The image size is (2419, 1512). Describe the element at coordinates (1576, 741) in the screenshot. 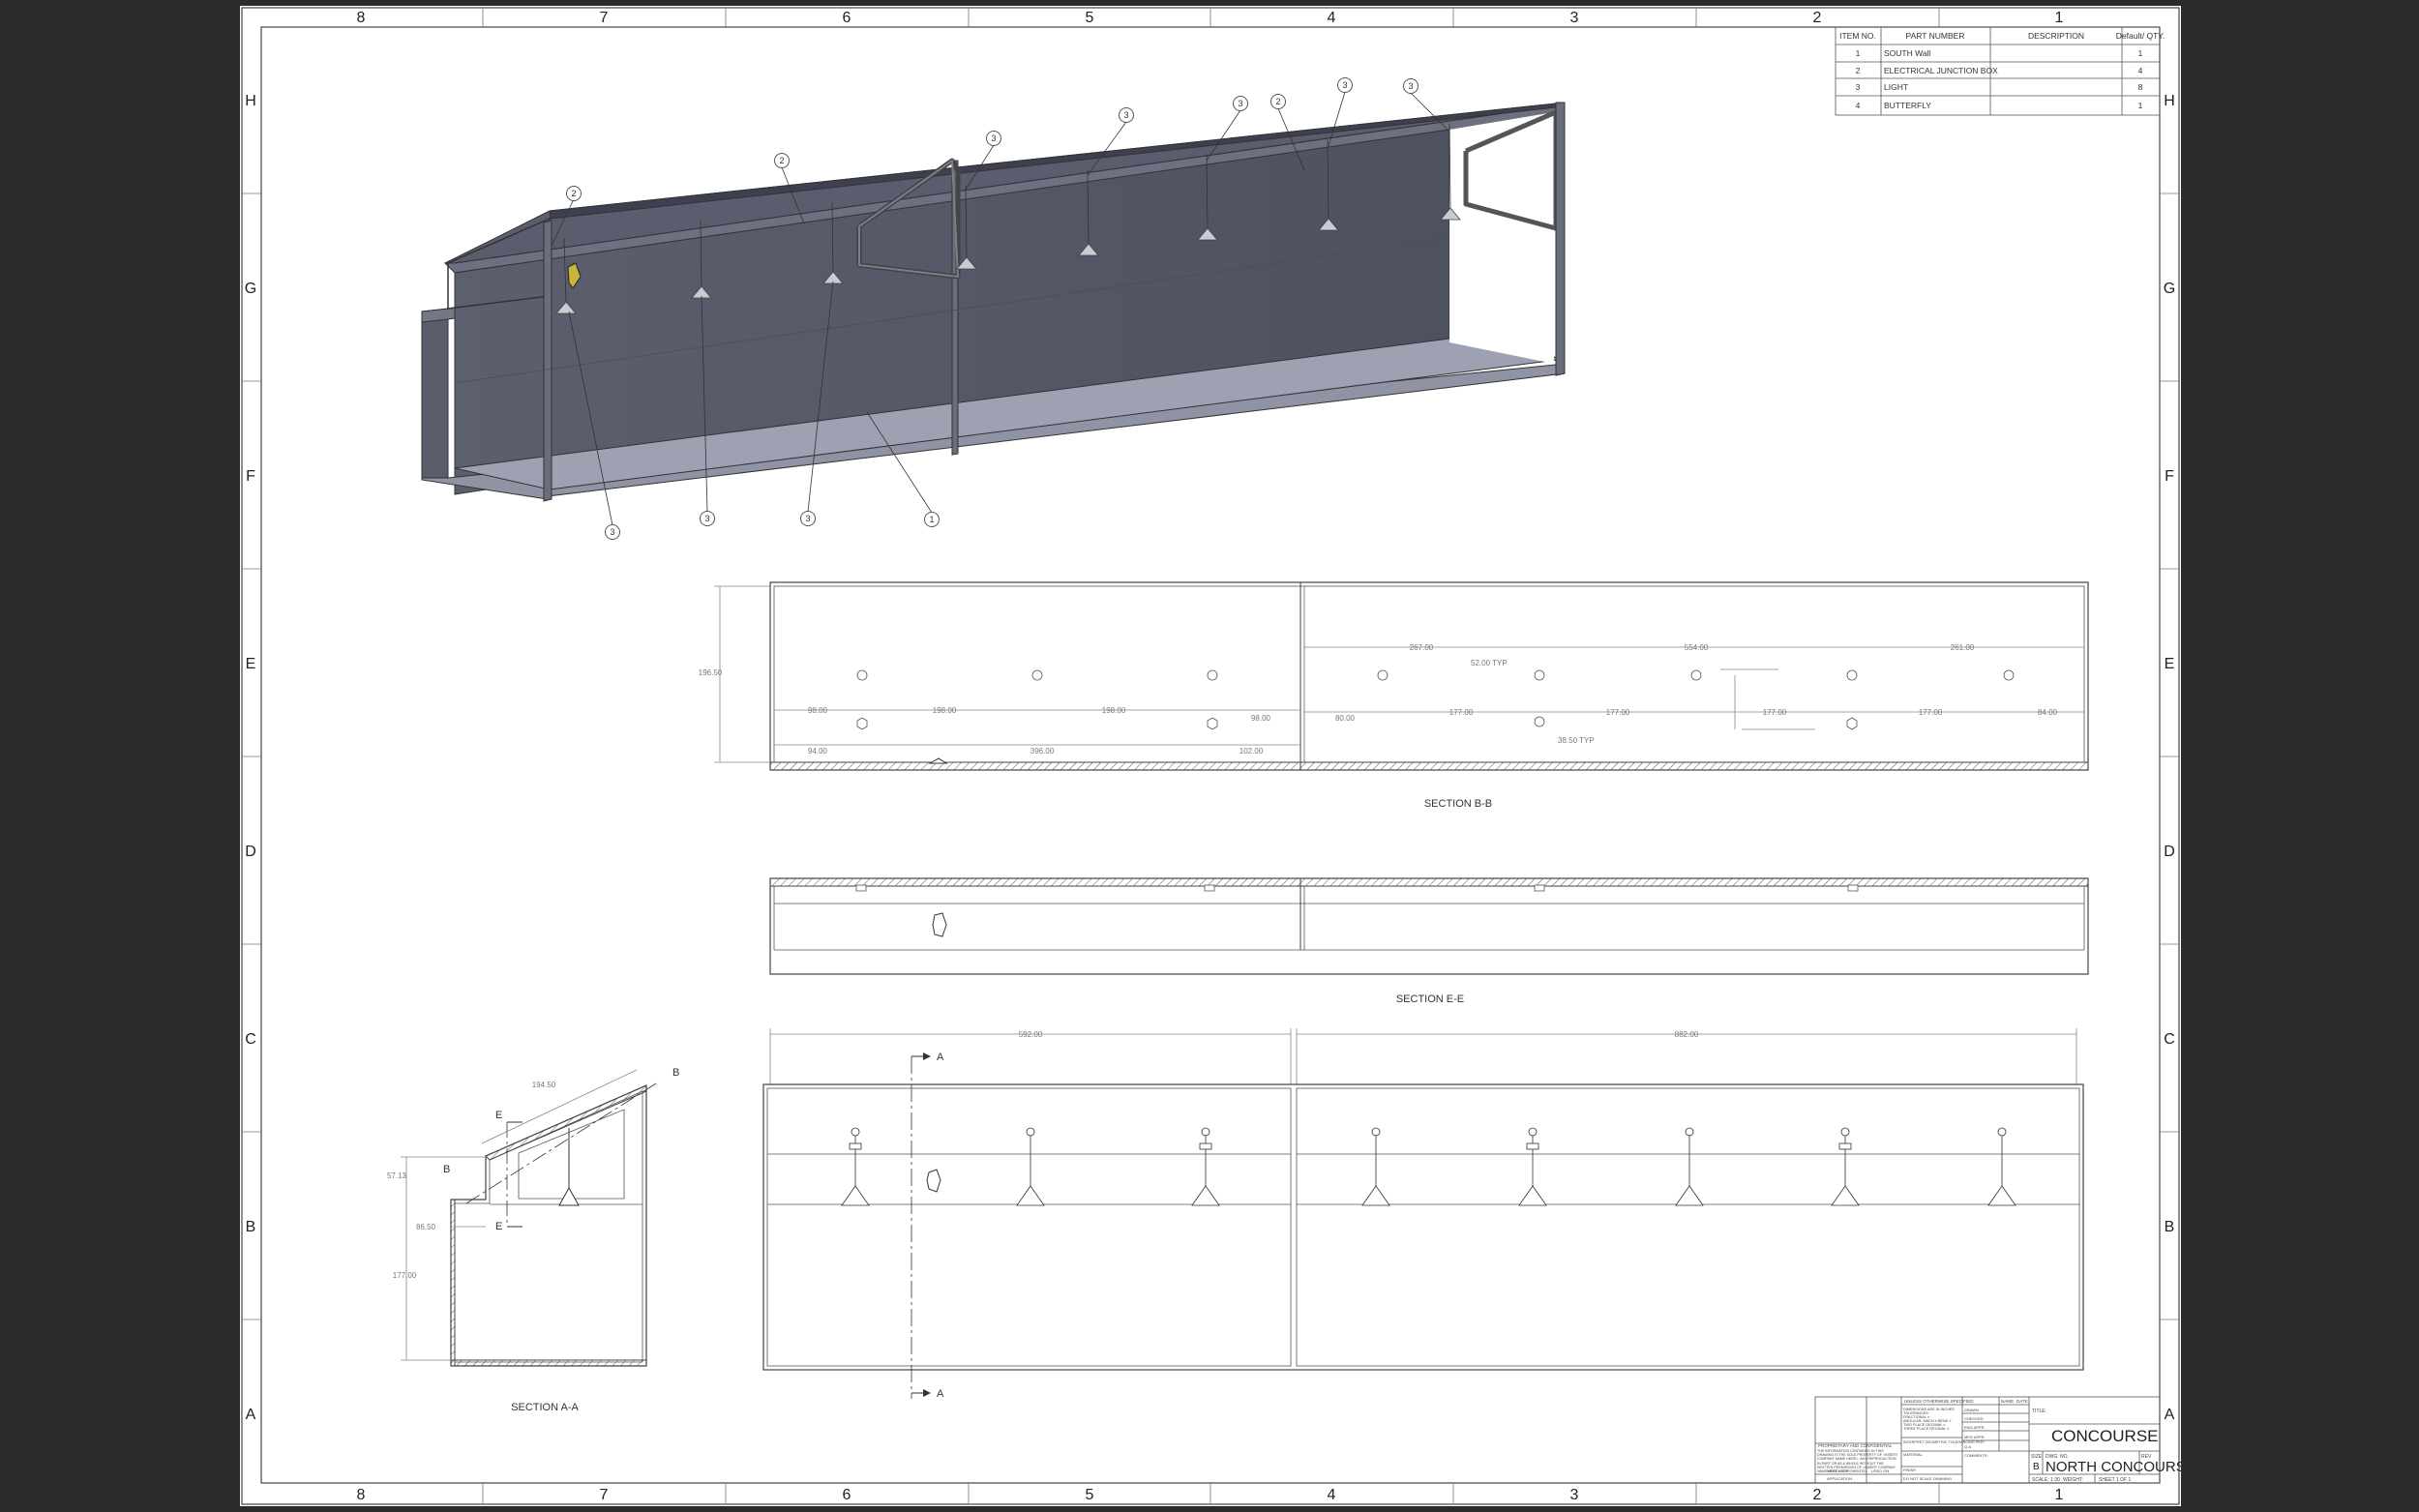

I see `dim-text: 38.50 TYP` at that location.